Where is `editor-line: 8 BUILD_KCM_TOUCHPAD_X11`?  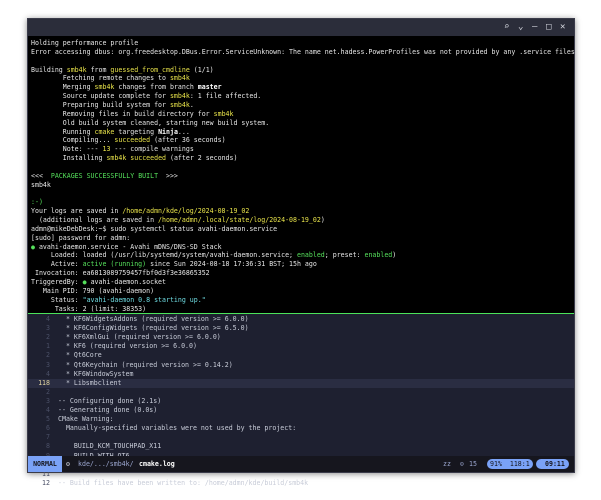 editor-line: 8 BUILD_KCM_TOUCHPAD_X11 is located at coordinates (301, 446).